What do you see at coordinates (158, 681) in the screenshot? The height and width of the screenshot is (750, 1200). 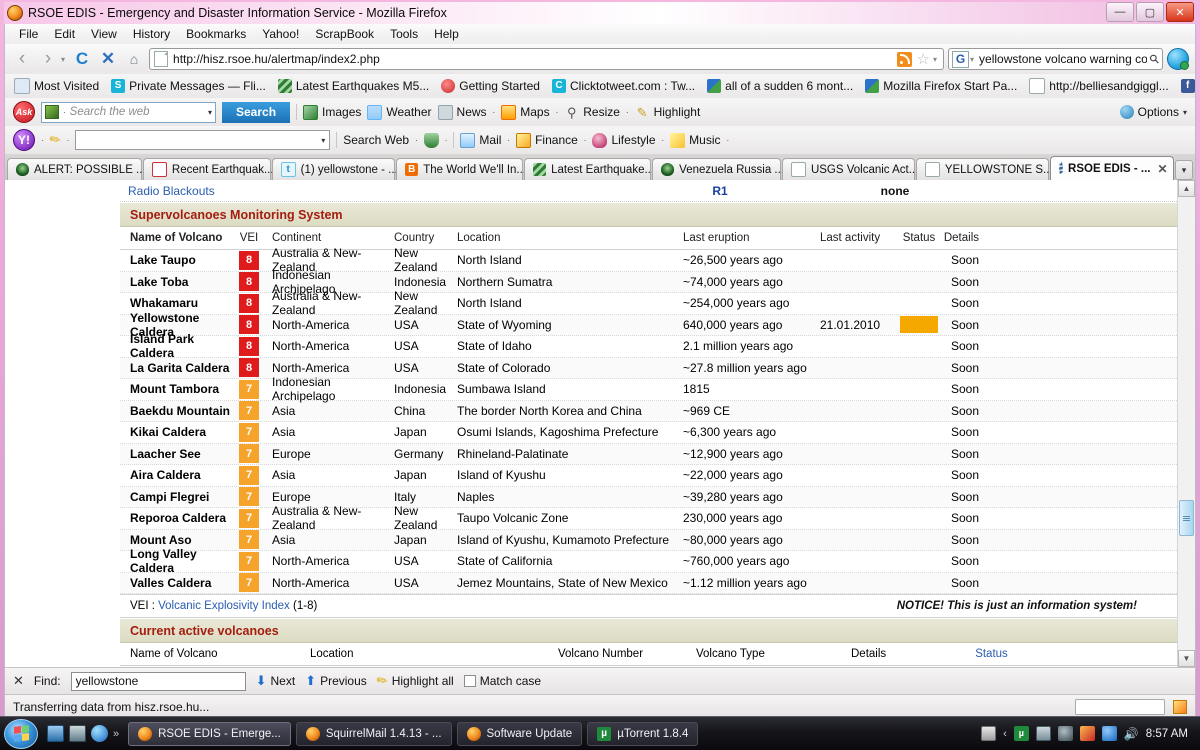 I see `find-input: yellowstone` at bounding box center [158, 681].